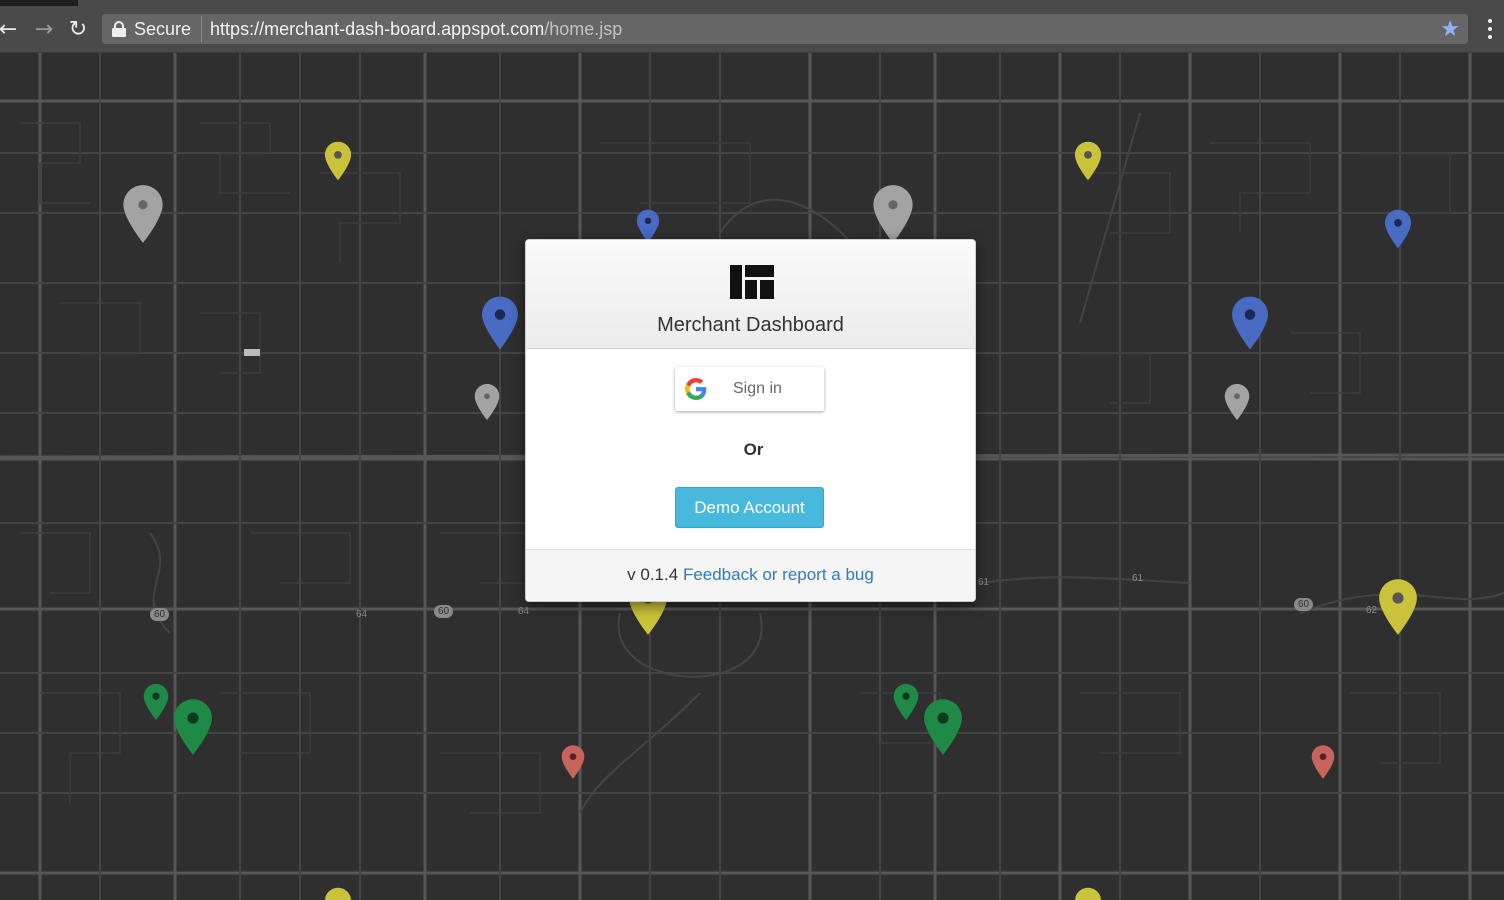 This screenshot has height=900, width=1504. What do you see at coordinates (750, 325) in the screenshot?
I see `dialog-title: Merchant Dashboard` at bounding box center [750, 325].